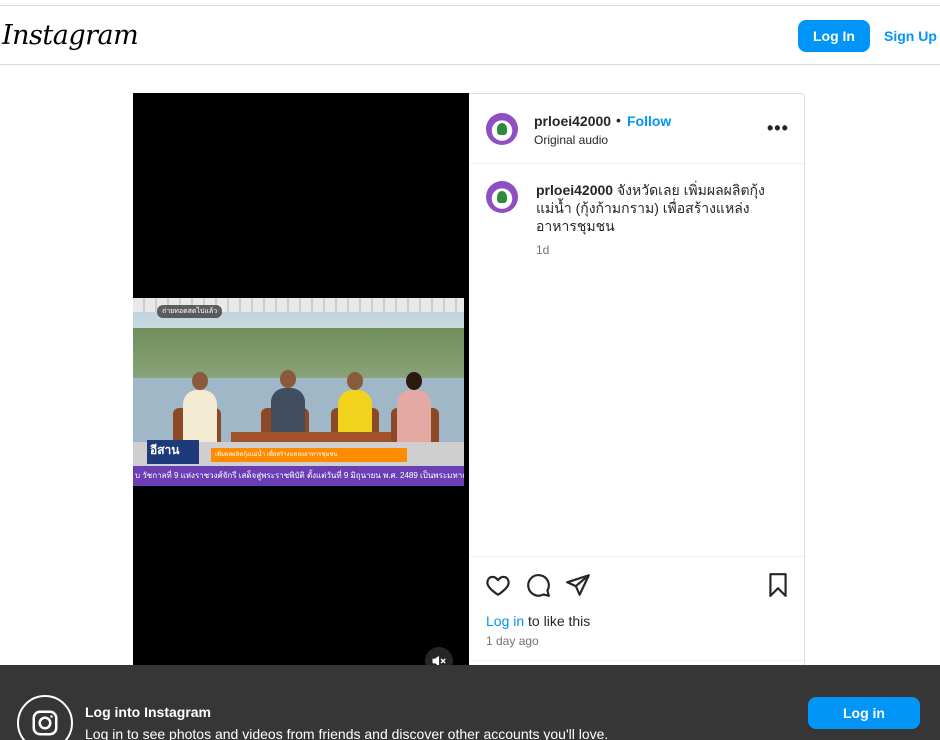 The width and height of the screenshot is (940, 740). Describe the element at coordinates (505, 621) in the screenshot. I see `likes-login-link: Log in` at that location.